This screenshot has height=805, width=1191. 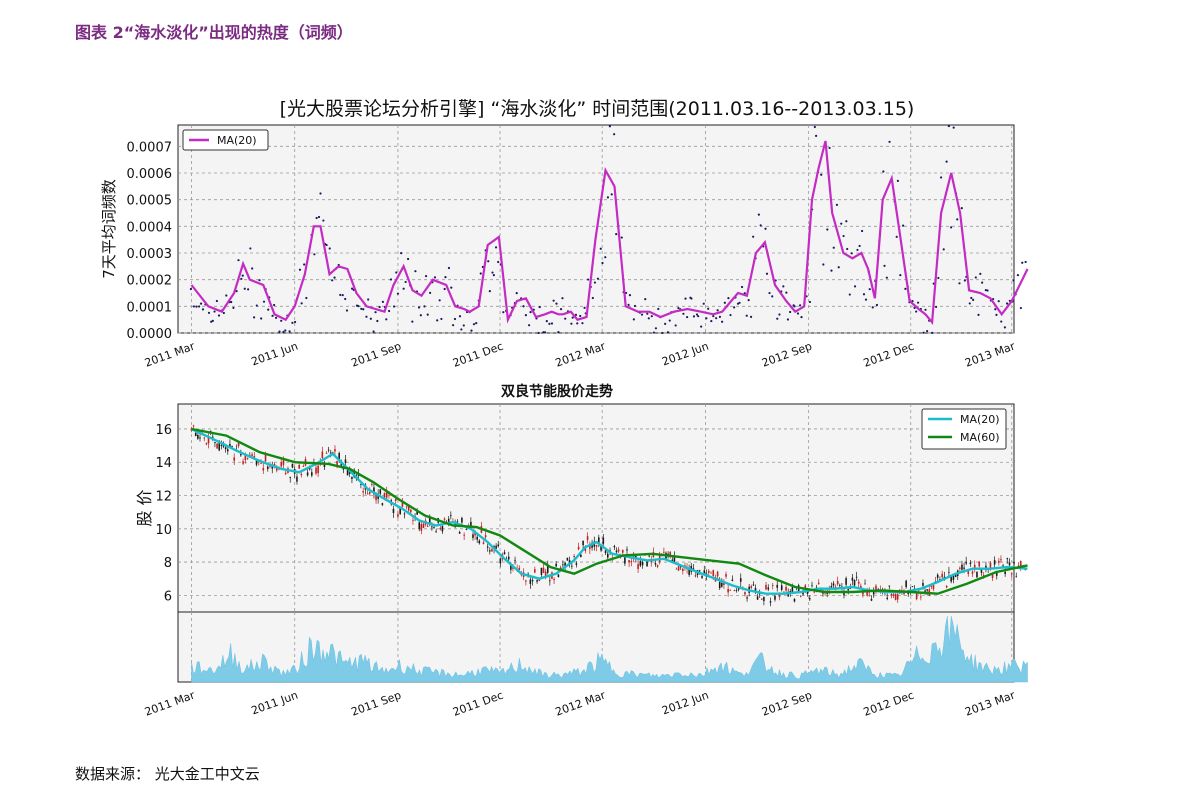 What do you see at coordinates (685, 703) in the screenshot?
I see `vol-x-tick-label: 2012 Jun` at bounding box center [685, 703].